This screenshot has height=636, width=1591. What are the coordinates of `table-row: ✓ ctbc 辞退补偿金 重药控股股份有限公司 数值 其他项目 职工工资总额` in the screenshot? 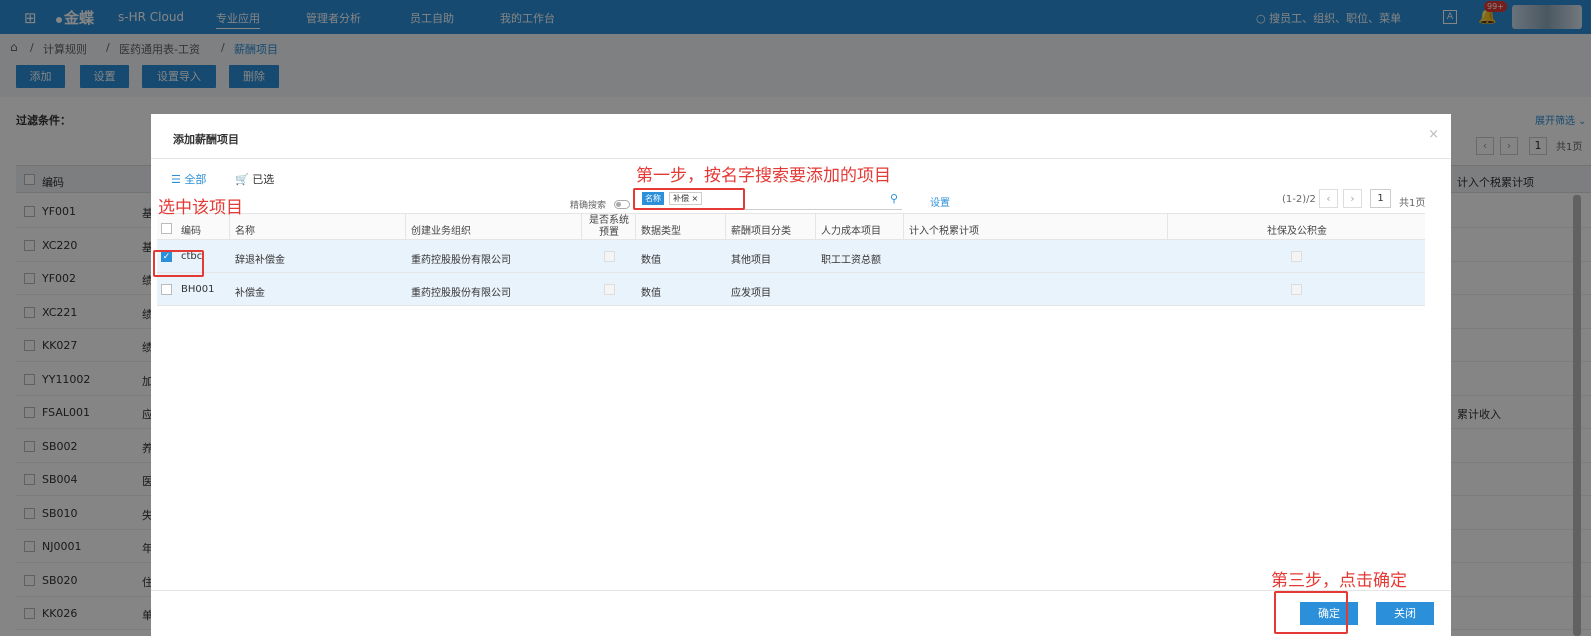 It's located at (791, 256).